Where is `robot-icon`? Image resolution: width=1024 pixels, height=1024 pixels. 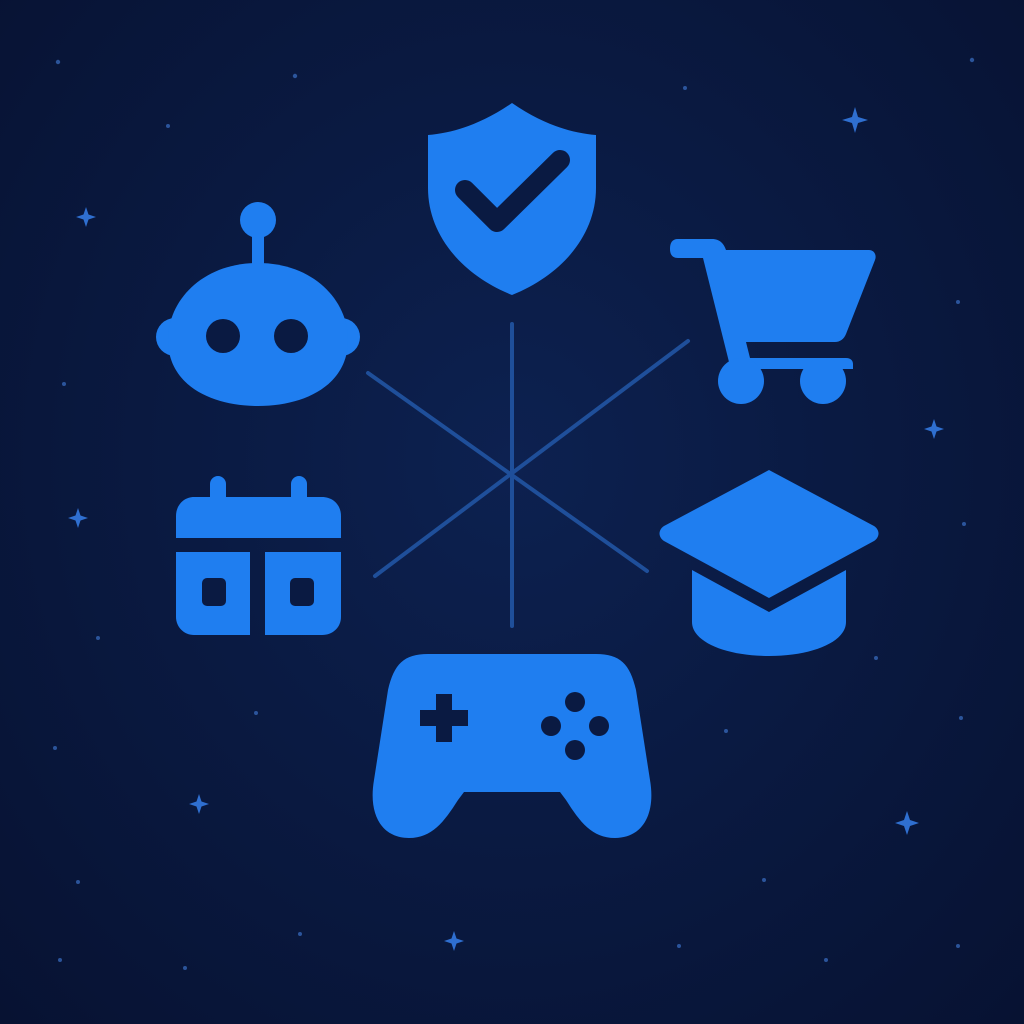
robot-icon is located at coordinates (258, 304).